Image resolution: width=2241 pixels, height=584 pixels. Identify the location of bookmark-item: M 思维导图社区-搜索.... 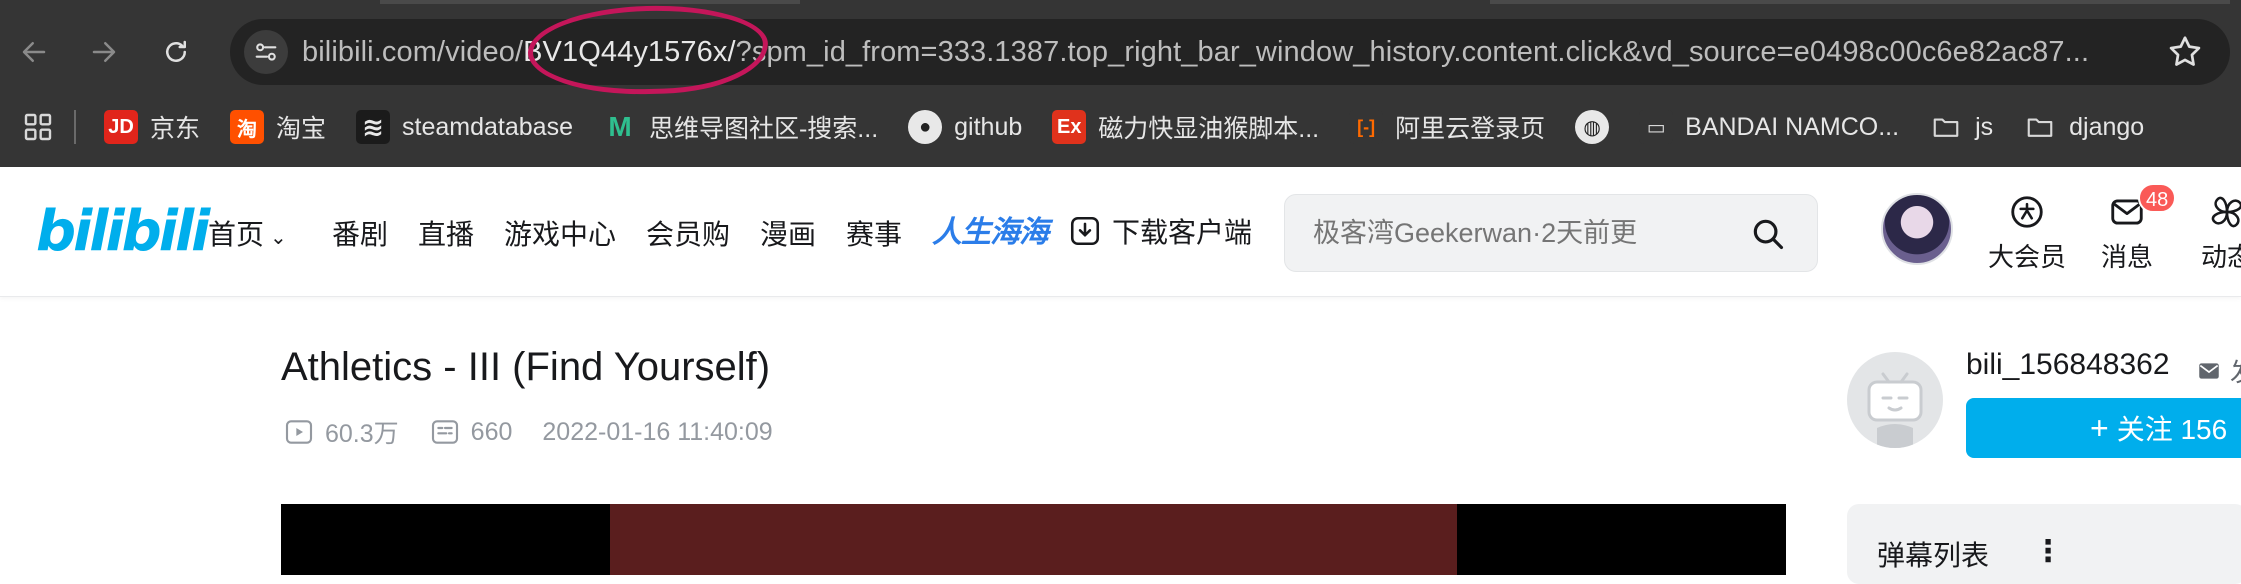
(740, 127).